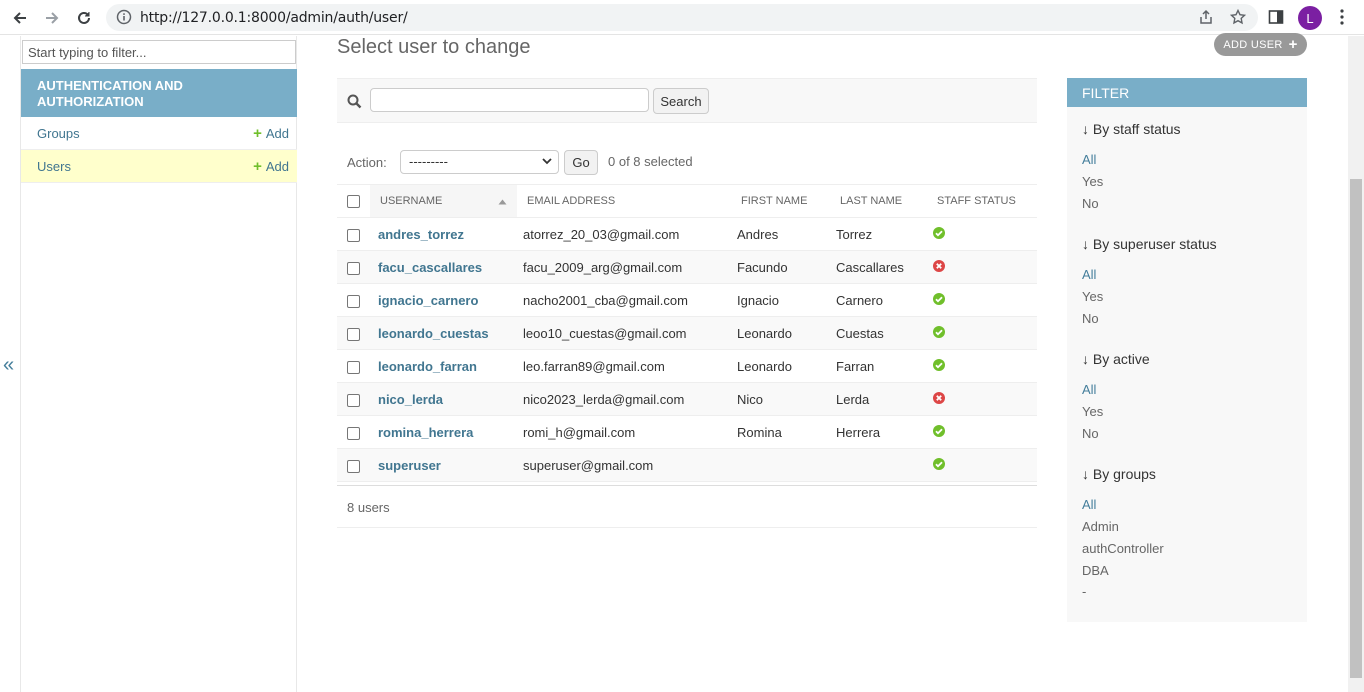 The image size is (1364, 692). What do you see at coordinates (58, 133) in the screenshot?
I see `groups-link: Groups` at bounding box center [58, 133].